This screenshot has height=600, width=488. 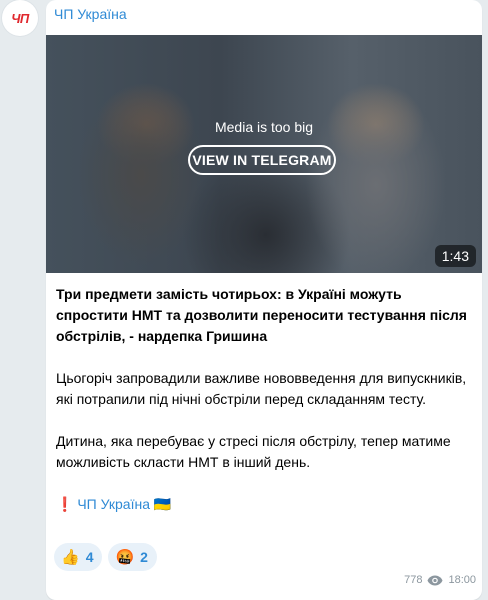 I want to click on message-meta: 778 18:00, so click(x=440, y=580).